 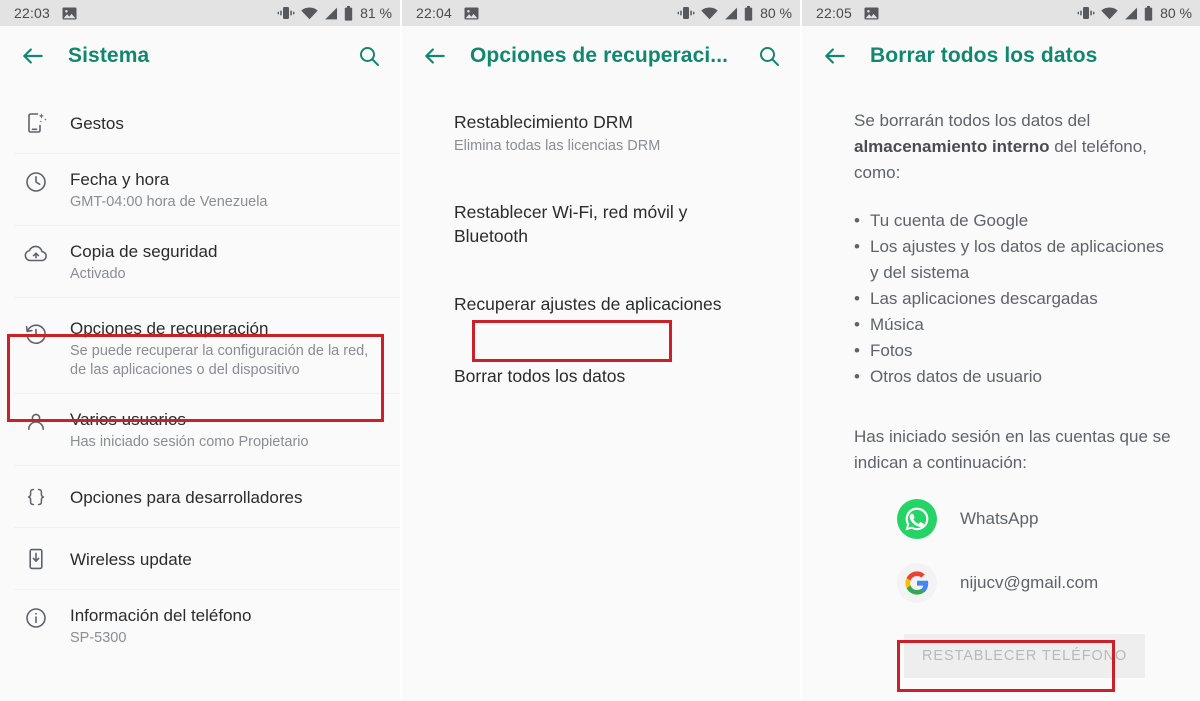 What do you see at coordinates (376, 13) in the screenshot?
I see `battery-percentage: 81 %` at bounding box center [376, 13].